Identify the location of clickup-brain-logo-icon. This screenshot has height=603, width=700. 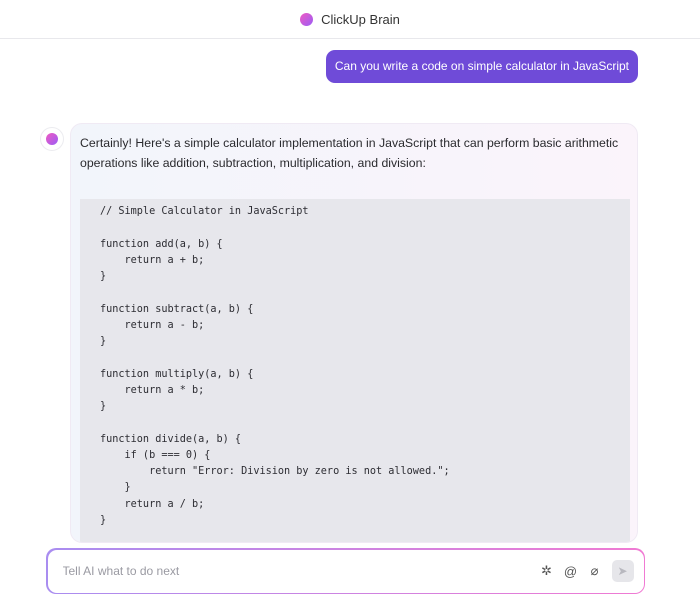
(307, 19).